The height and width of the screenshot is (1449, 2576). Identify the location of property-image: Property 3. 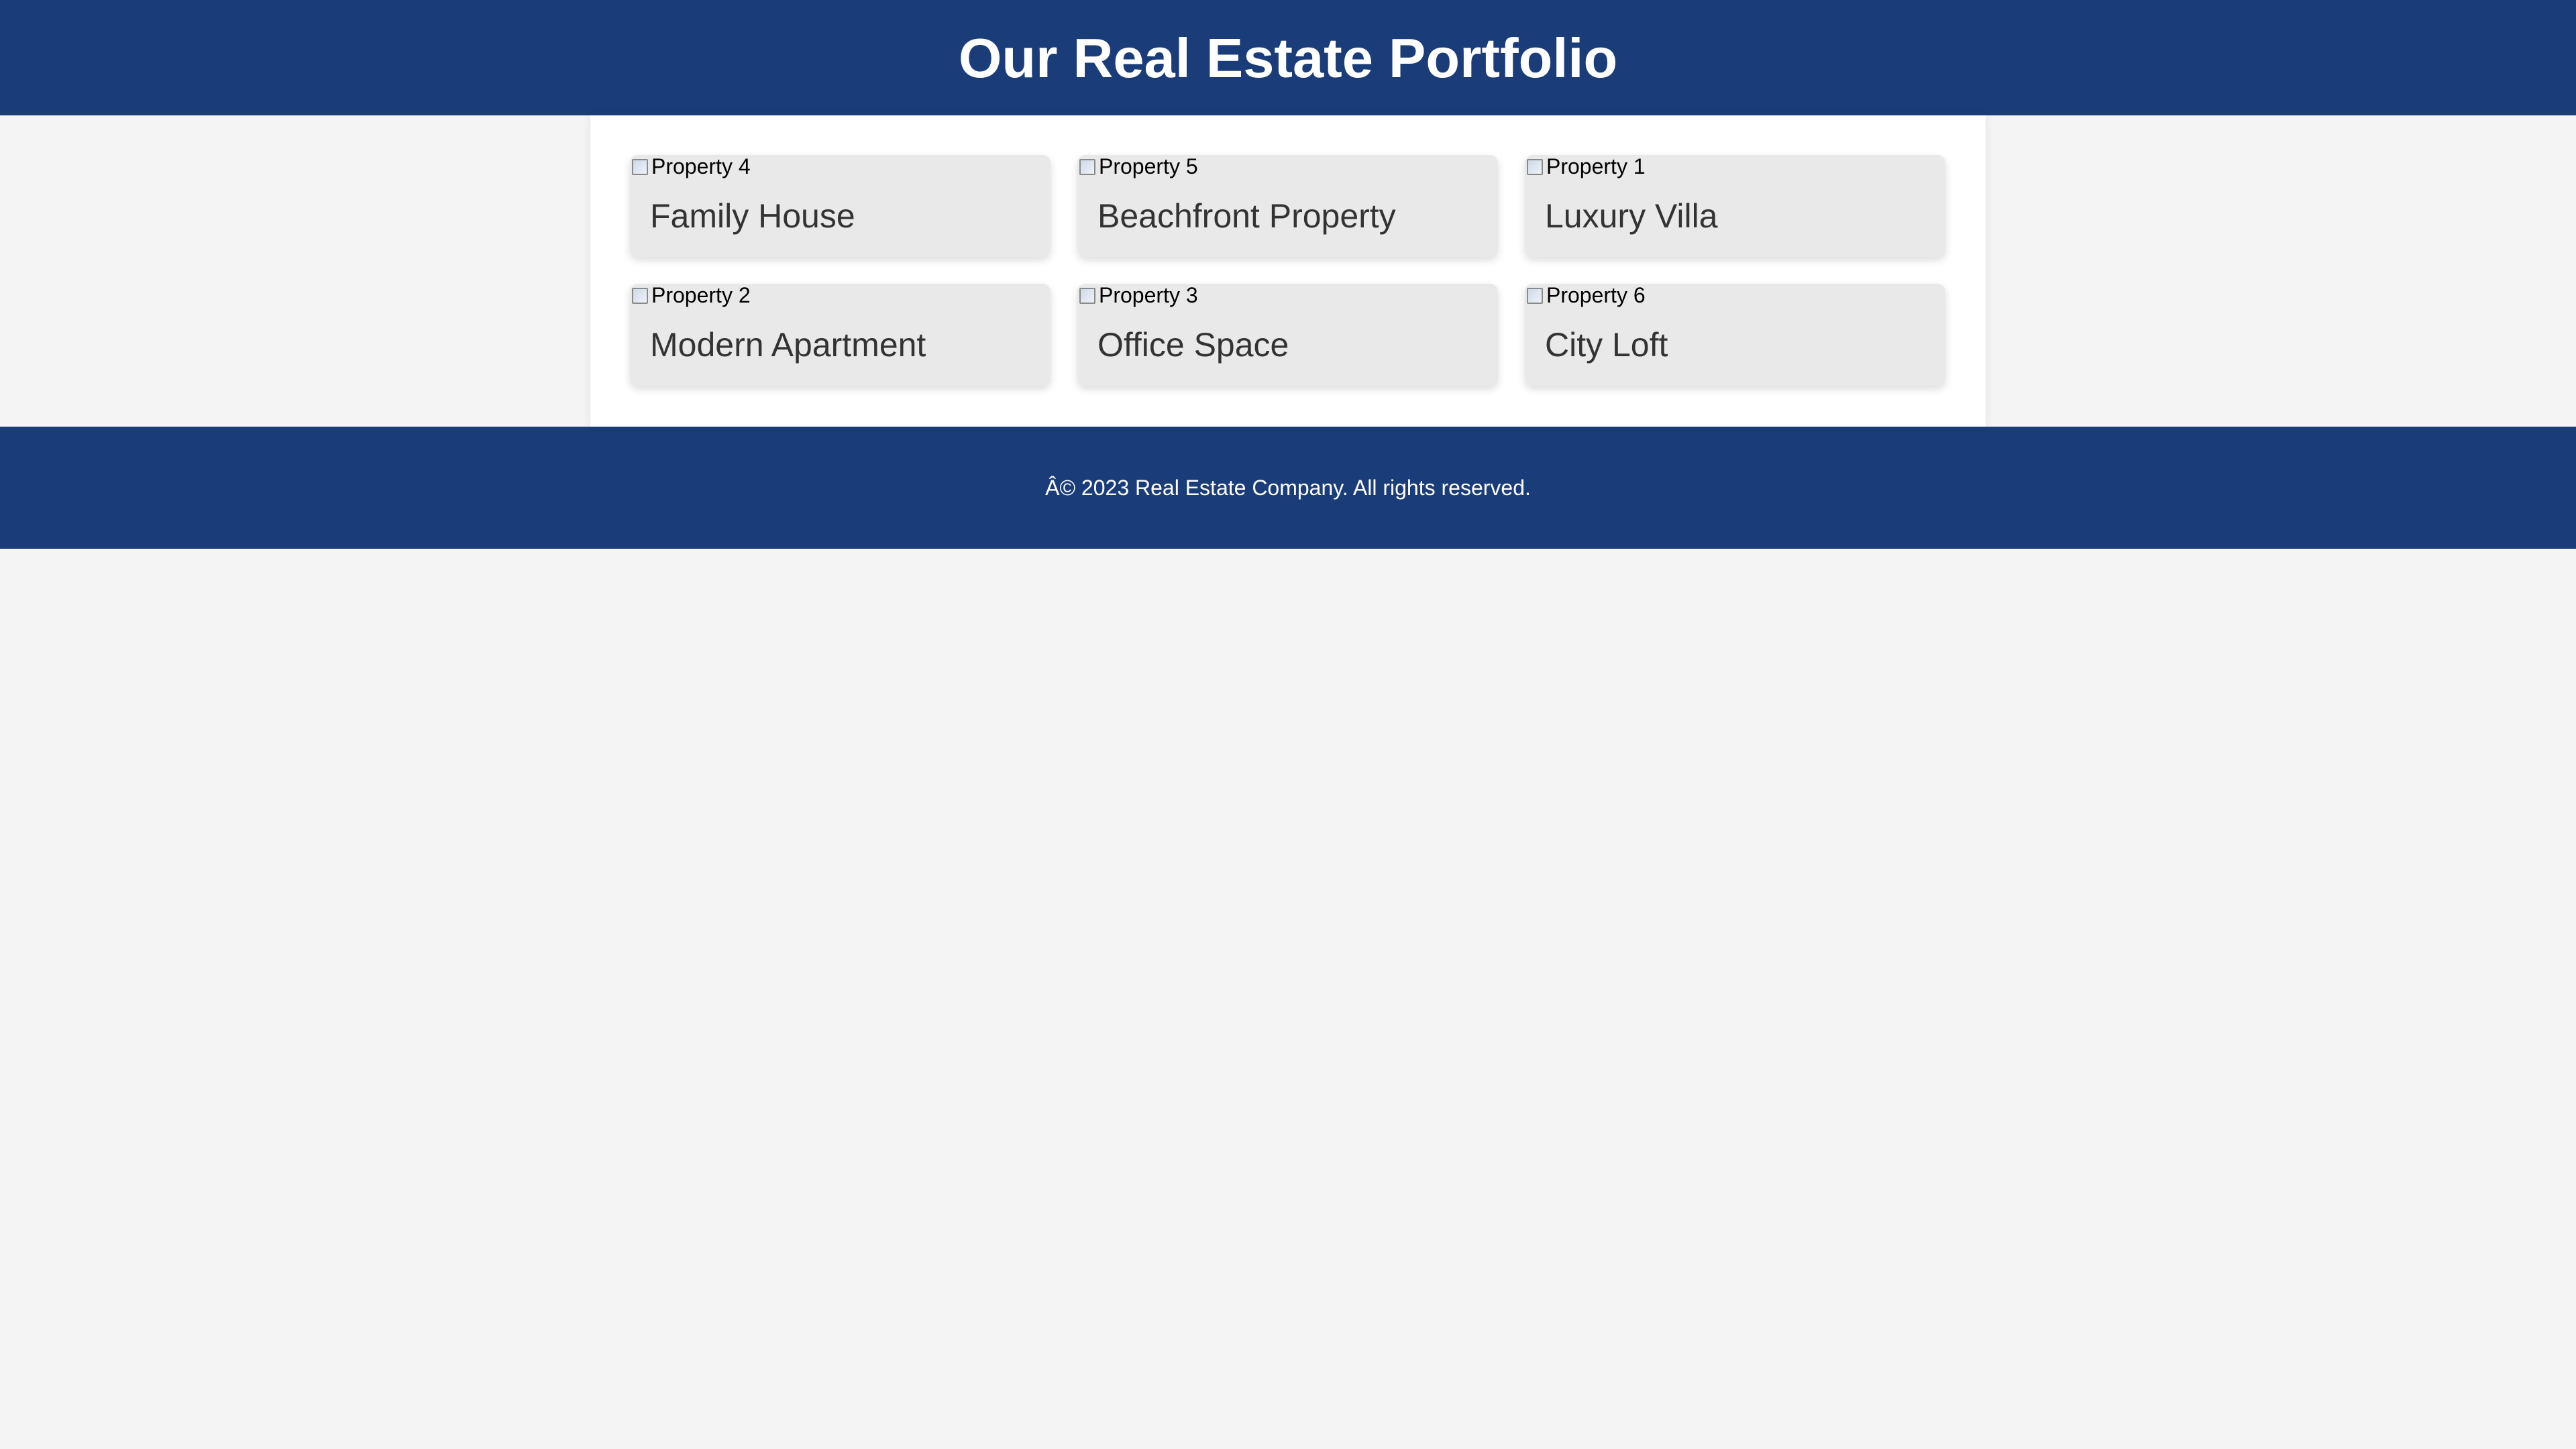
(1137, 295).